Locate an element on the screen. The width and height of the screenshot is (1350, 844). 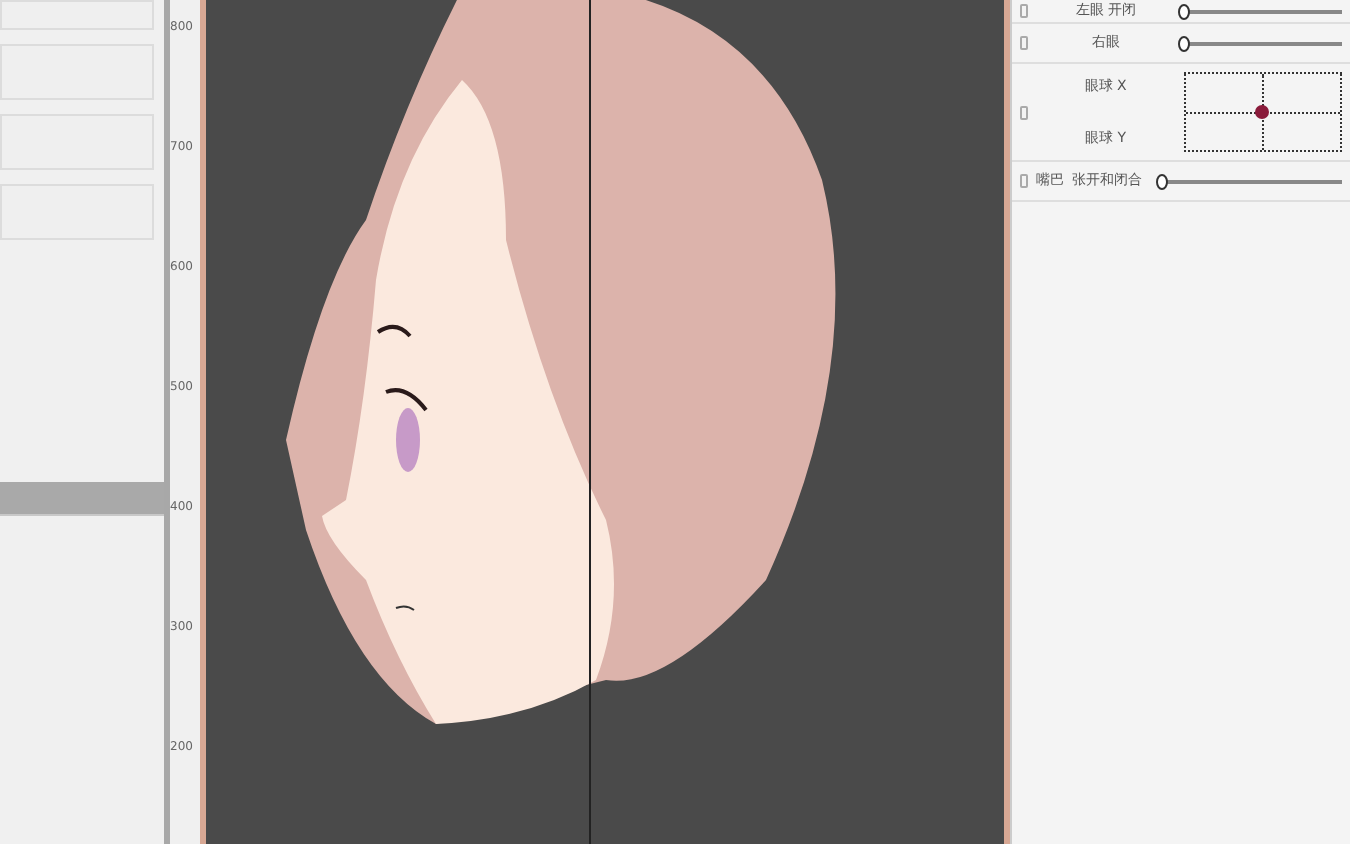
pad-handle is located at coordinates (1262, 112).